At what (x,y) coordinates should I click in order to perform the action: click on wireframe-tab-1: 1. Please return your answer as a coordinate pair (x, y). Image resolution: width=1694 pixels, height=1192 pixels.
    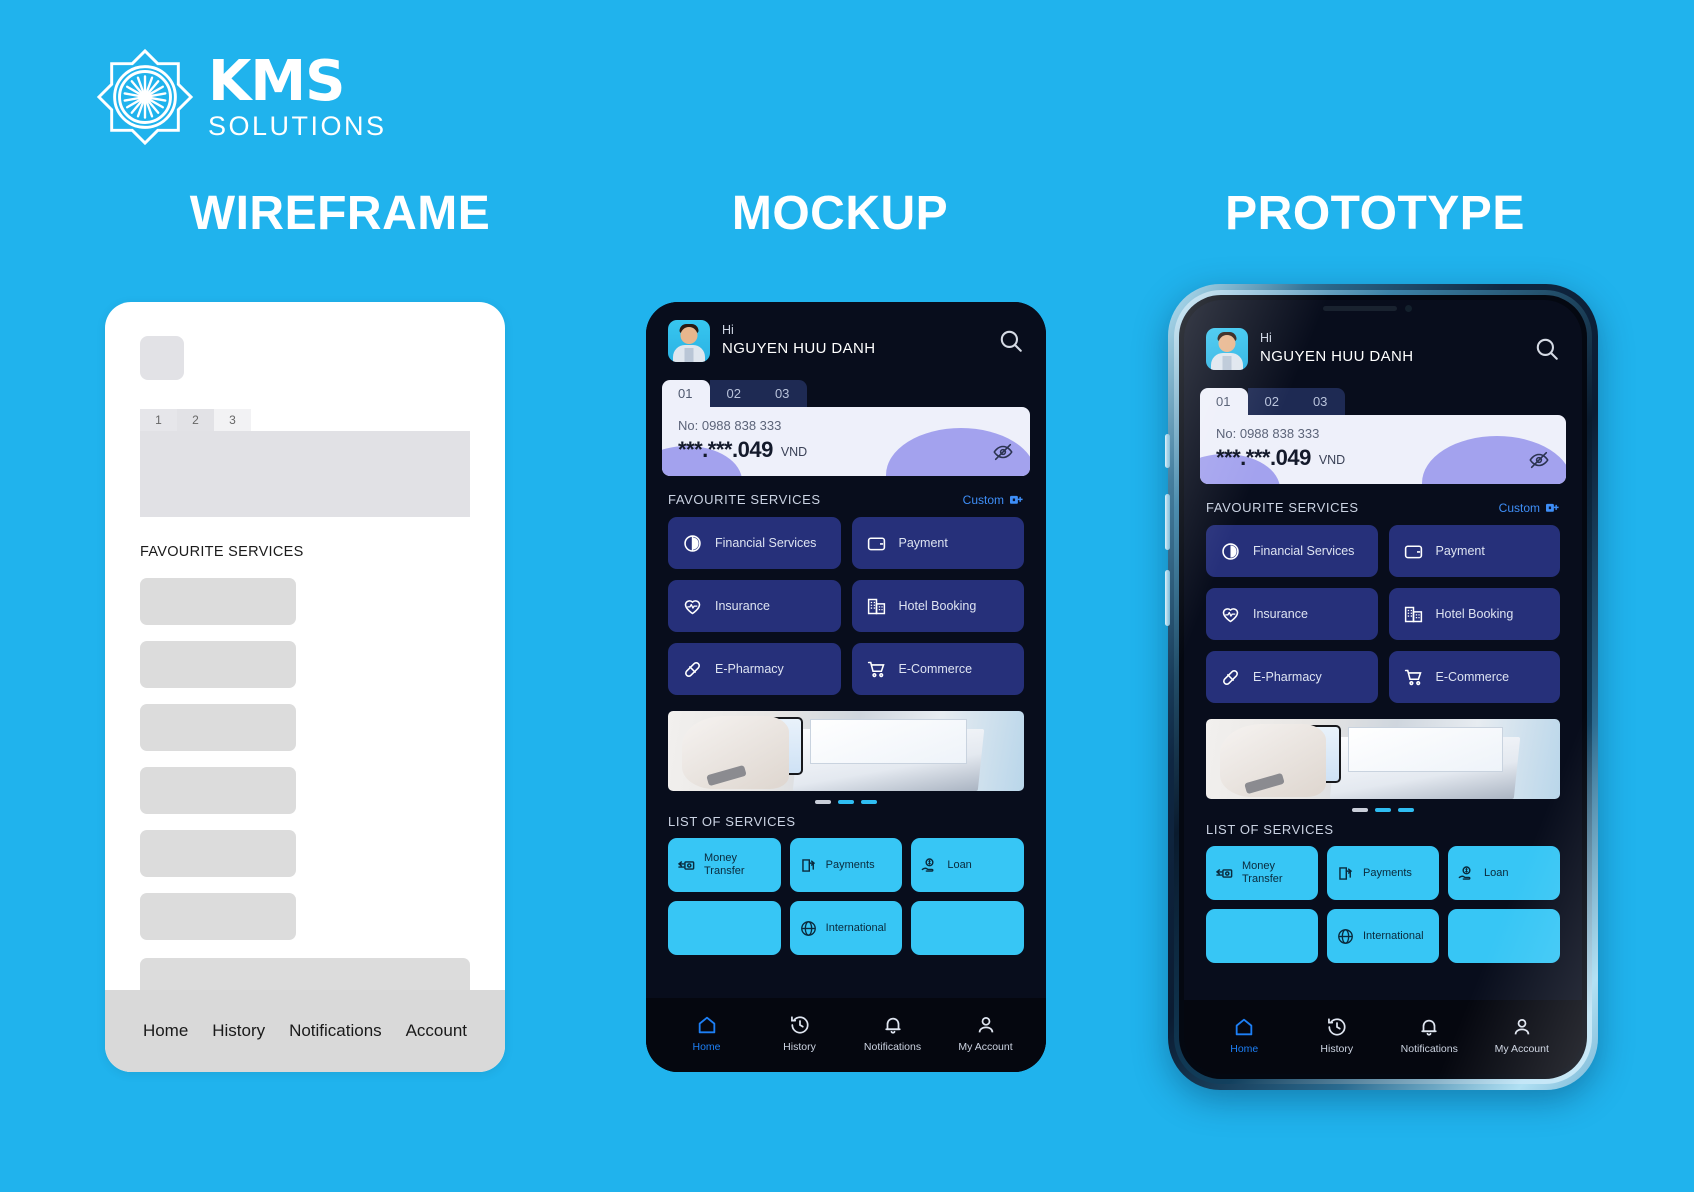
    Looking at the image, I should click on (158, 420).